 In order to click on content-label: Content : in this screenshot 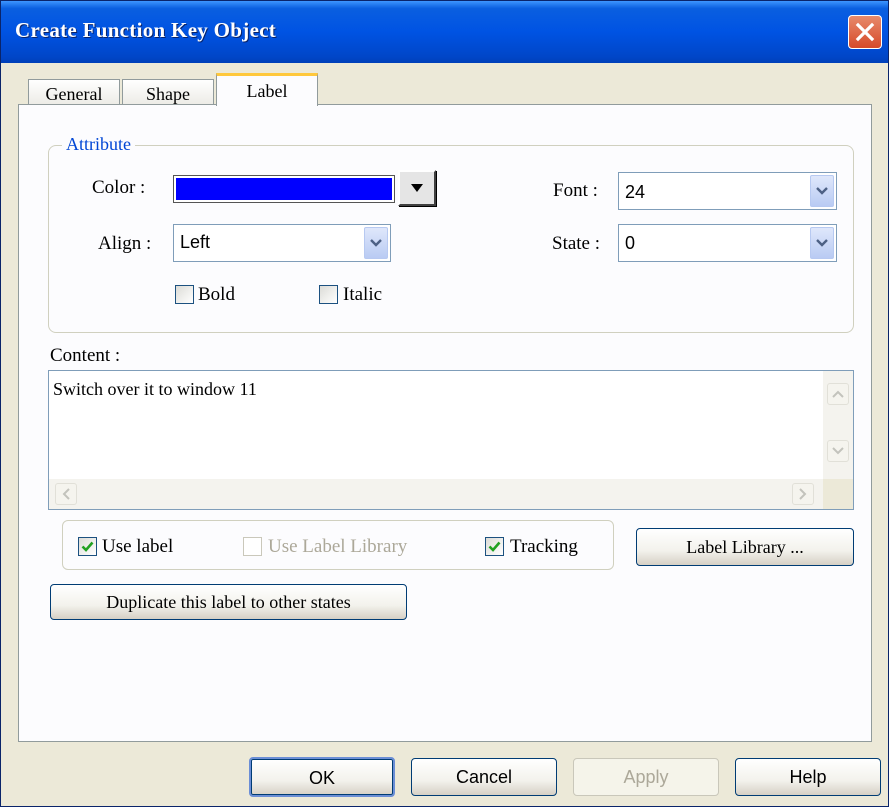, I will do `click(85, 355)`.